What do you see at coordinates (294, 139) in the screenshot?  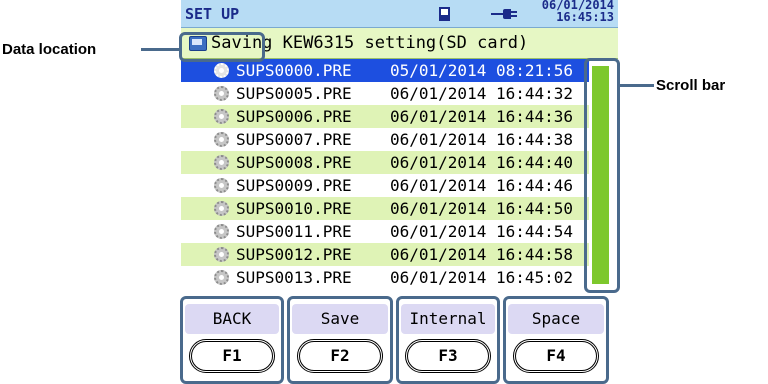 I see `file-name: SUPS0007.PRE` at bounding box center [294, 139].